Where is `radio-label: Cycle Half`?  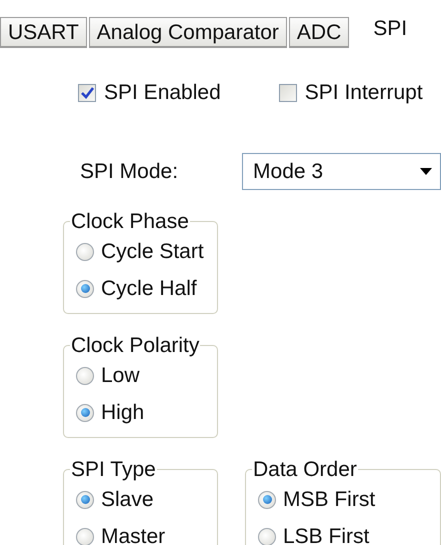 radio-label: Cycle Half is located at coordinates (149, 289).